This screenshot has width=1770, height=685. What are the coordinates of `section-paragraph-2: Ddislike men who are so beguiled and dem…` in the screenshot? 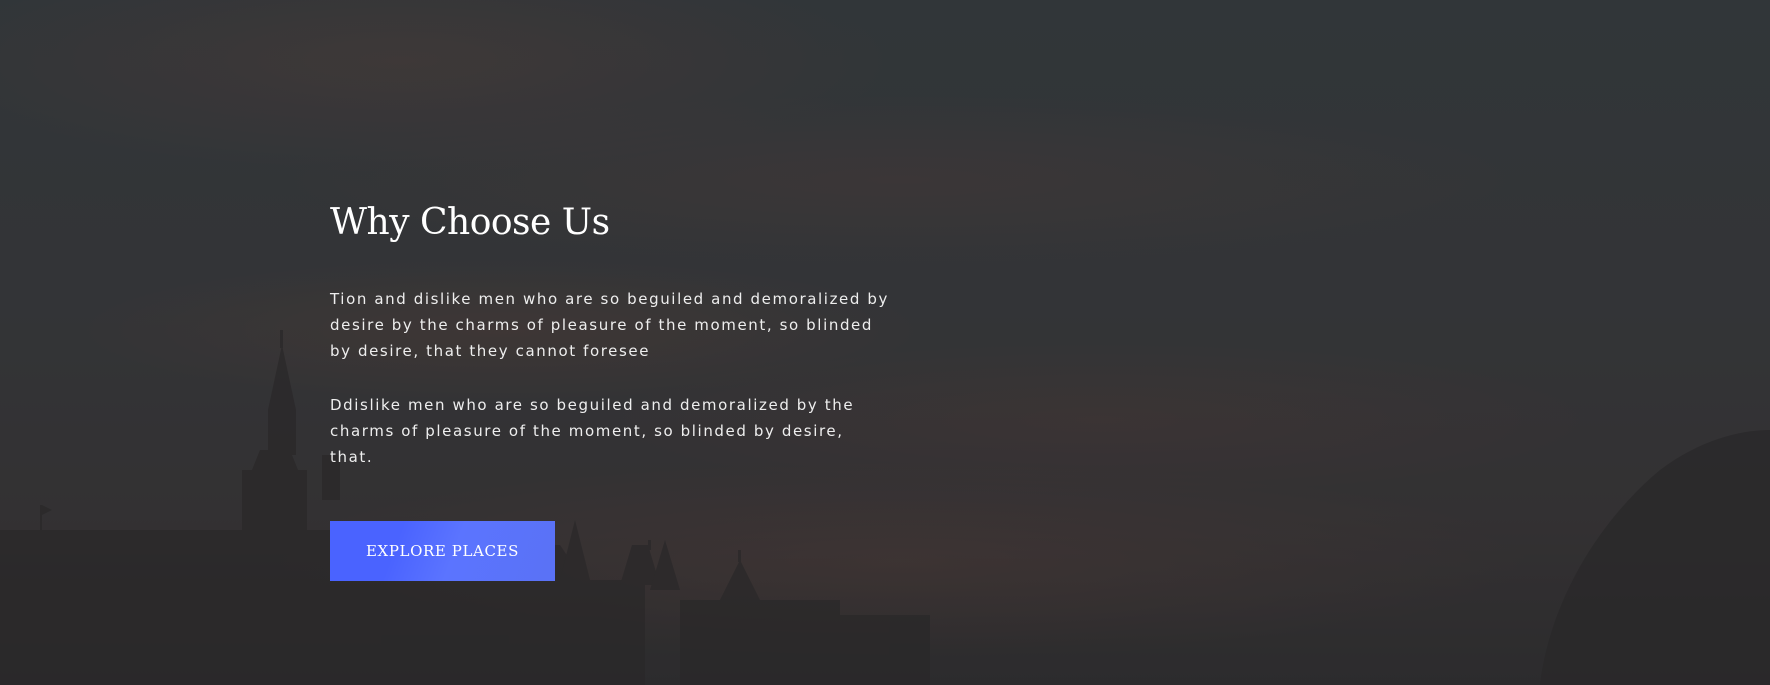 It's located at (592, 431).